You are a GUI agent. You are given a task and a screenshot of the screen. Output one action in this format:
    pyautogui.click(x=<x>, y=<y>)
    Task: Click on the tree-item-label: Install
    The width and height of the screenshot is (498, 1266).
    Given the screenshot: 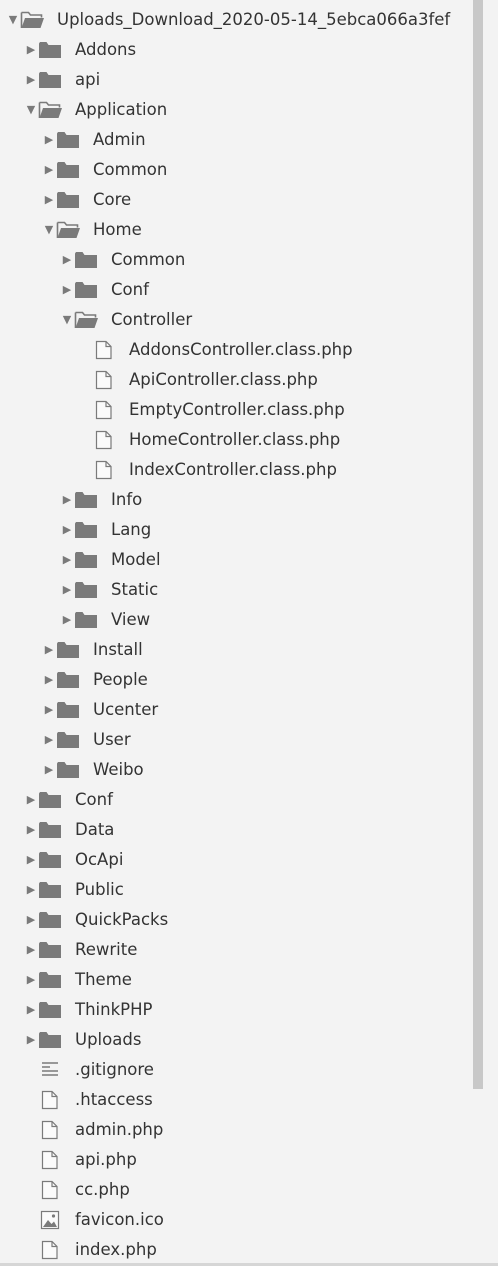 What is the action you would take?
    pyautogui.click(x=118, y=649)
    